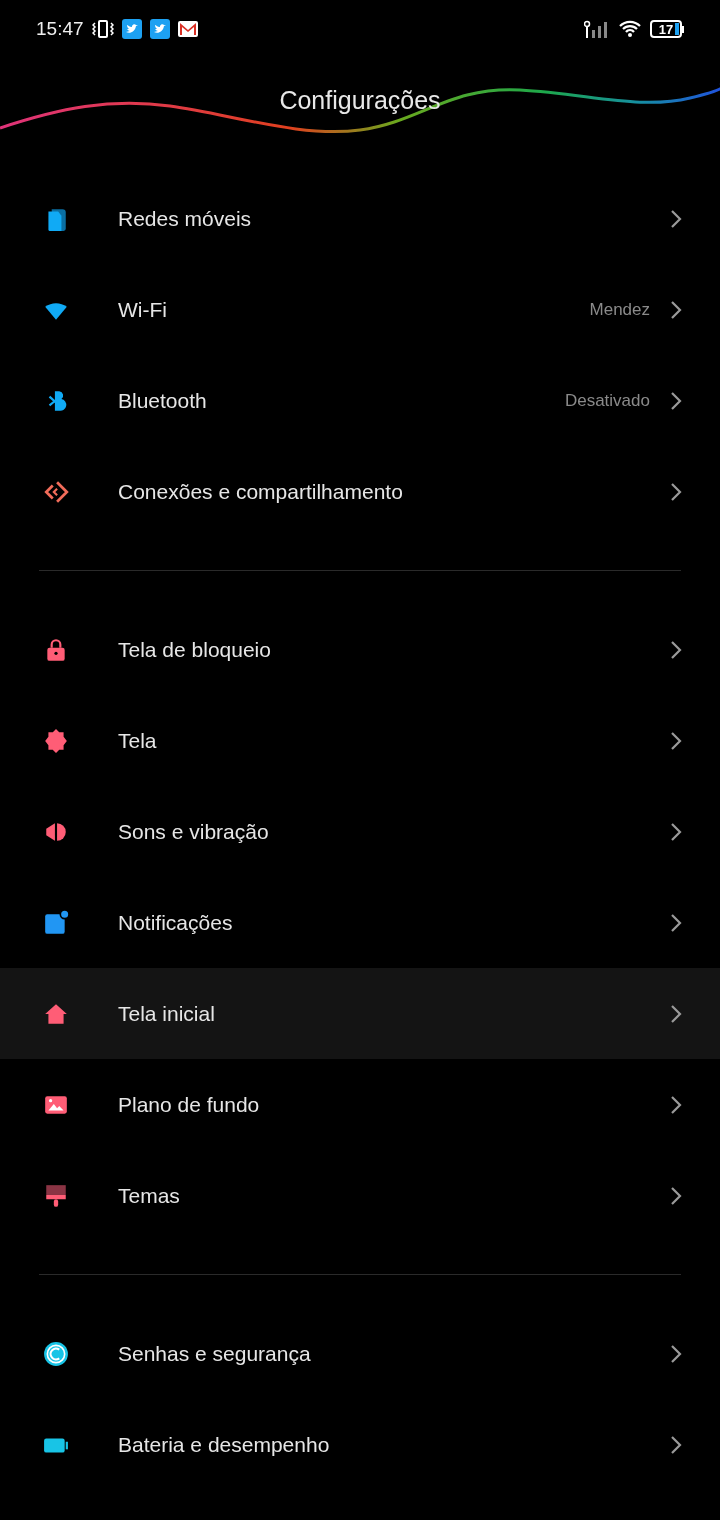 This screenshot has height=1520, width=720. I want to click on battery-indicator: 17, so click(667, 29).